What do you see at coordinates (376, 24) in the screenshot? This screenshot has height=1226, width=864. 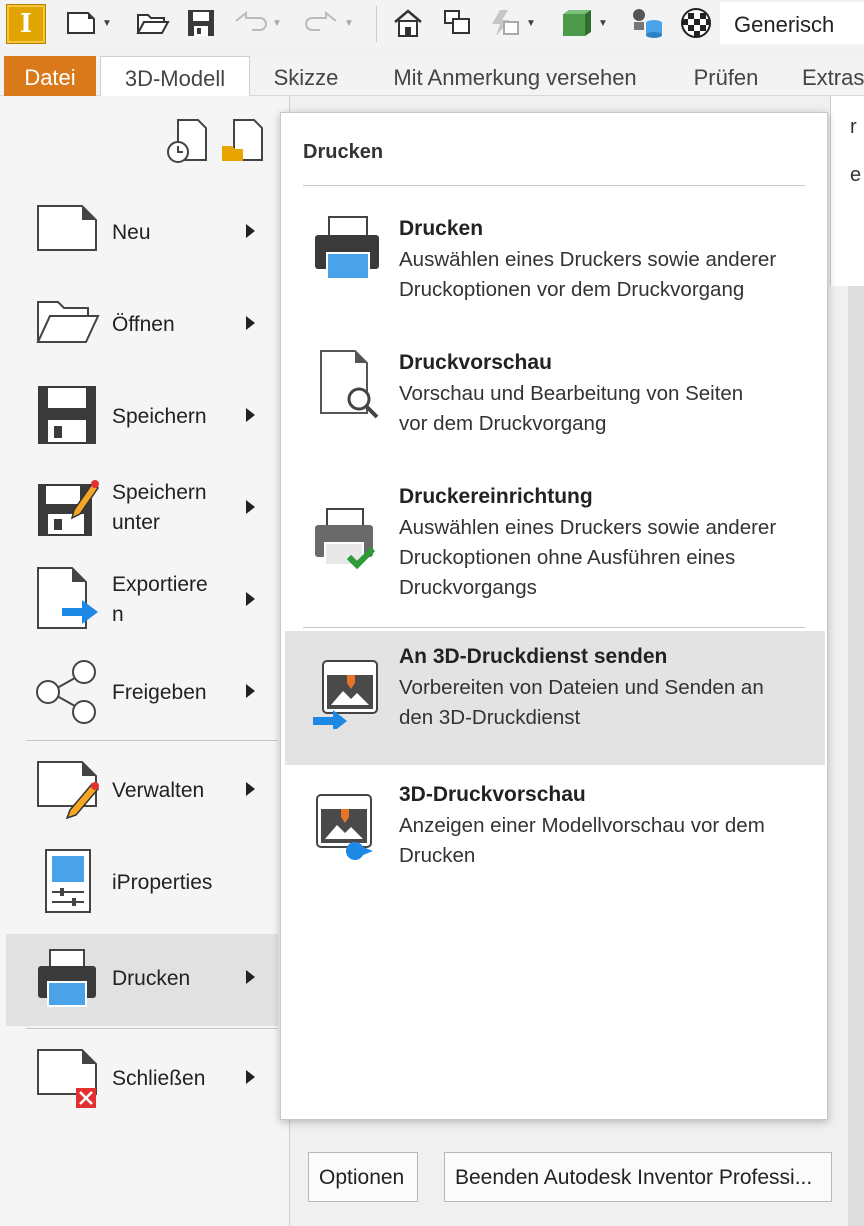 I see `toolbar-separator` at bounding box center [376, 24].